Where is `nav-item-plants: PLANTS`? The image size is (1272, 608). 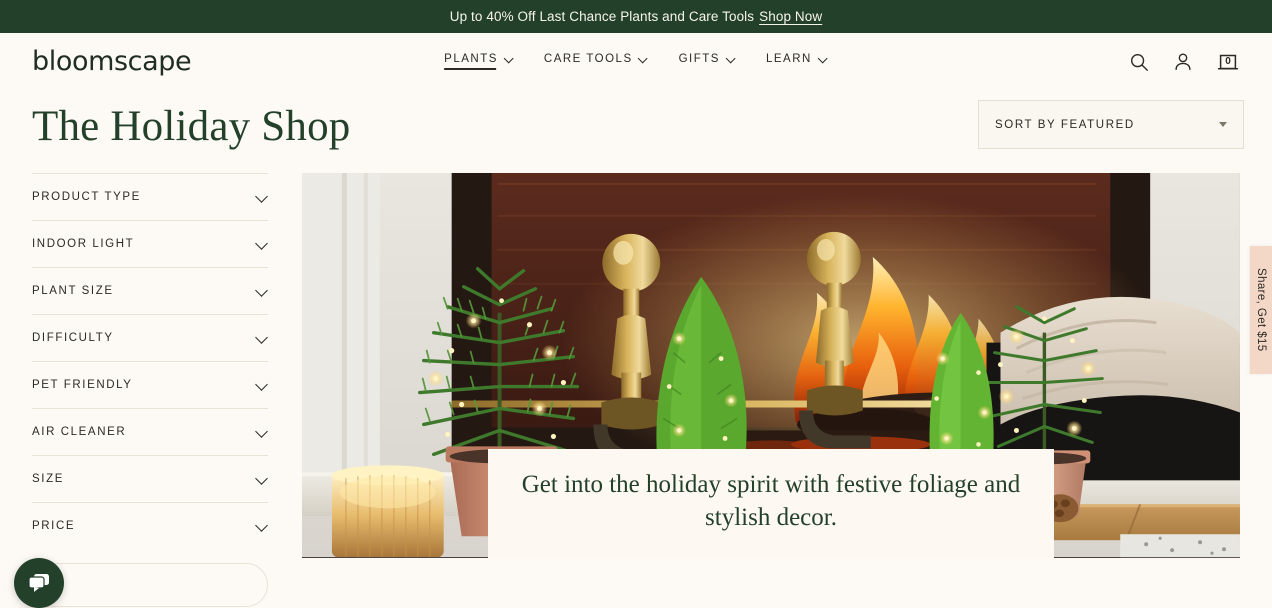
nav-item-plants: PLANTS is located at coordinates (479, 61).